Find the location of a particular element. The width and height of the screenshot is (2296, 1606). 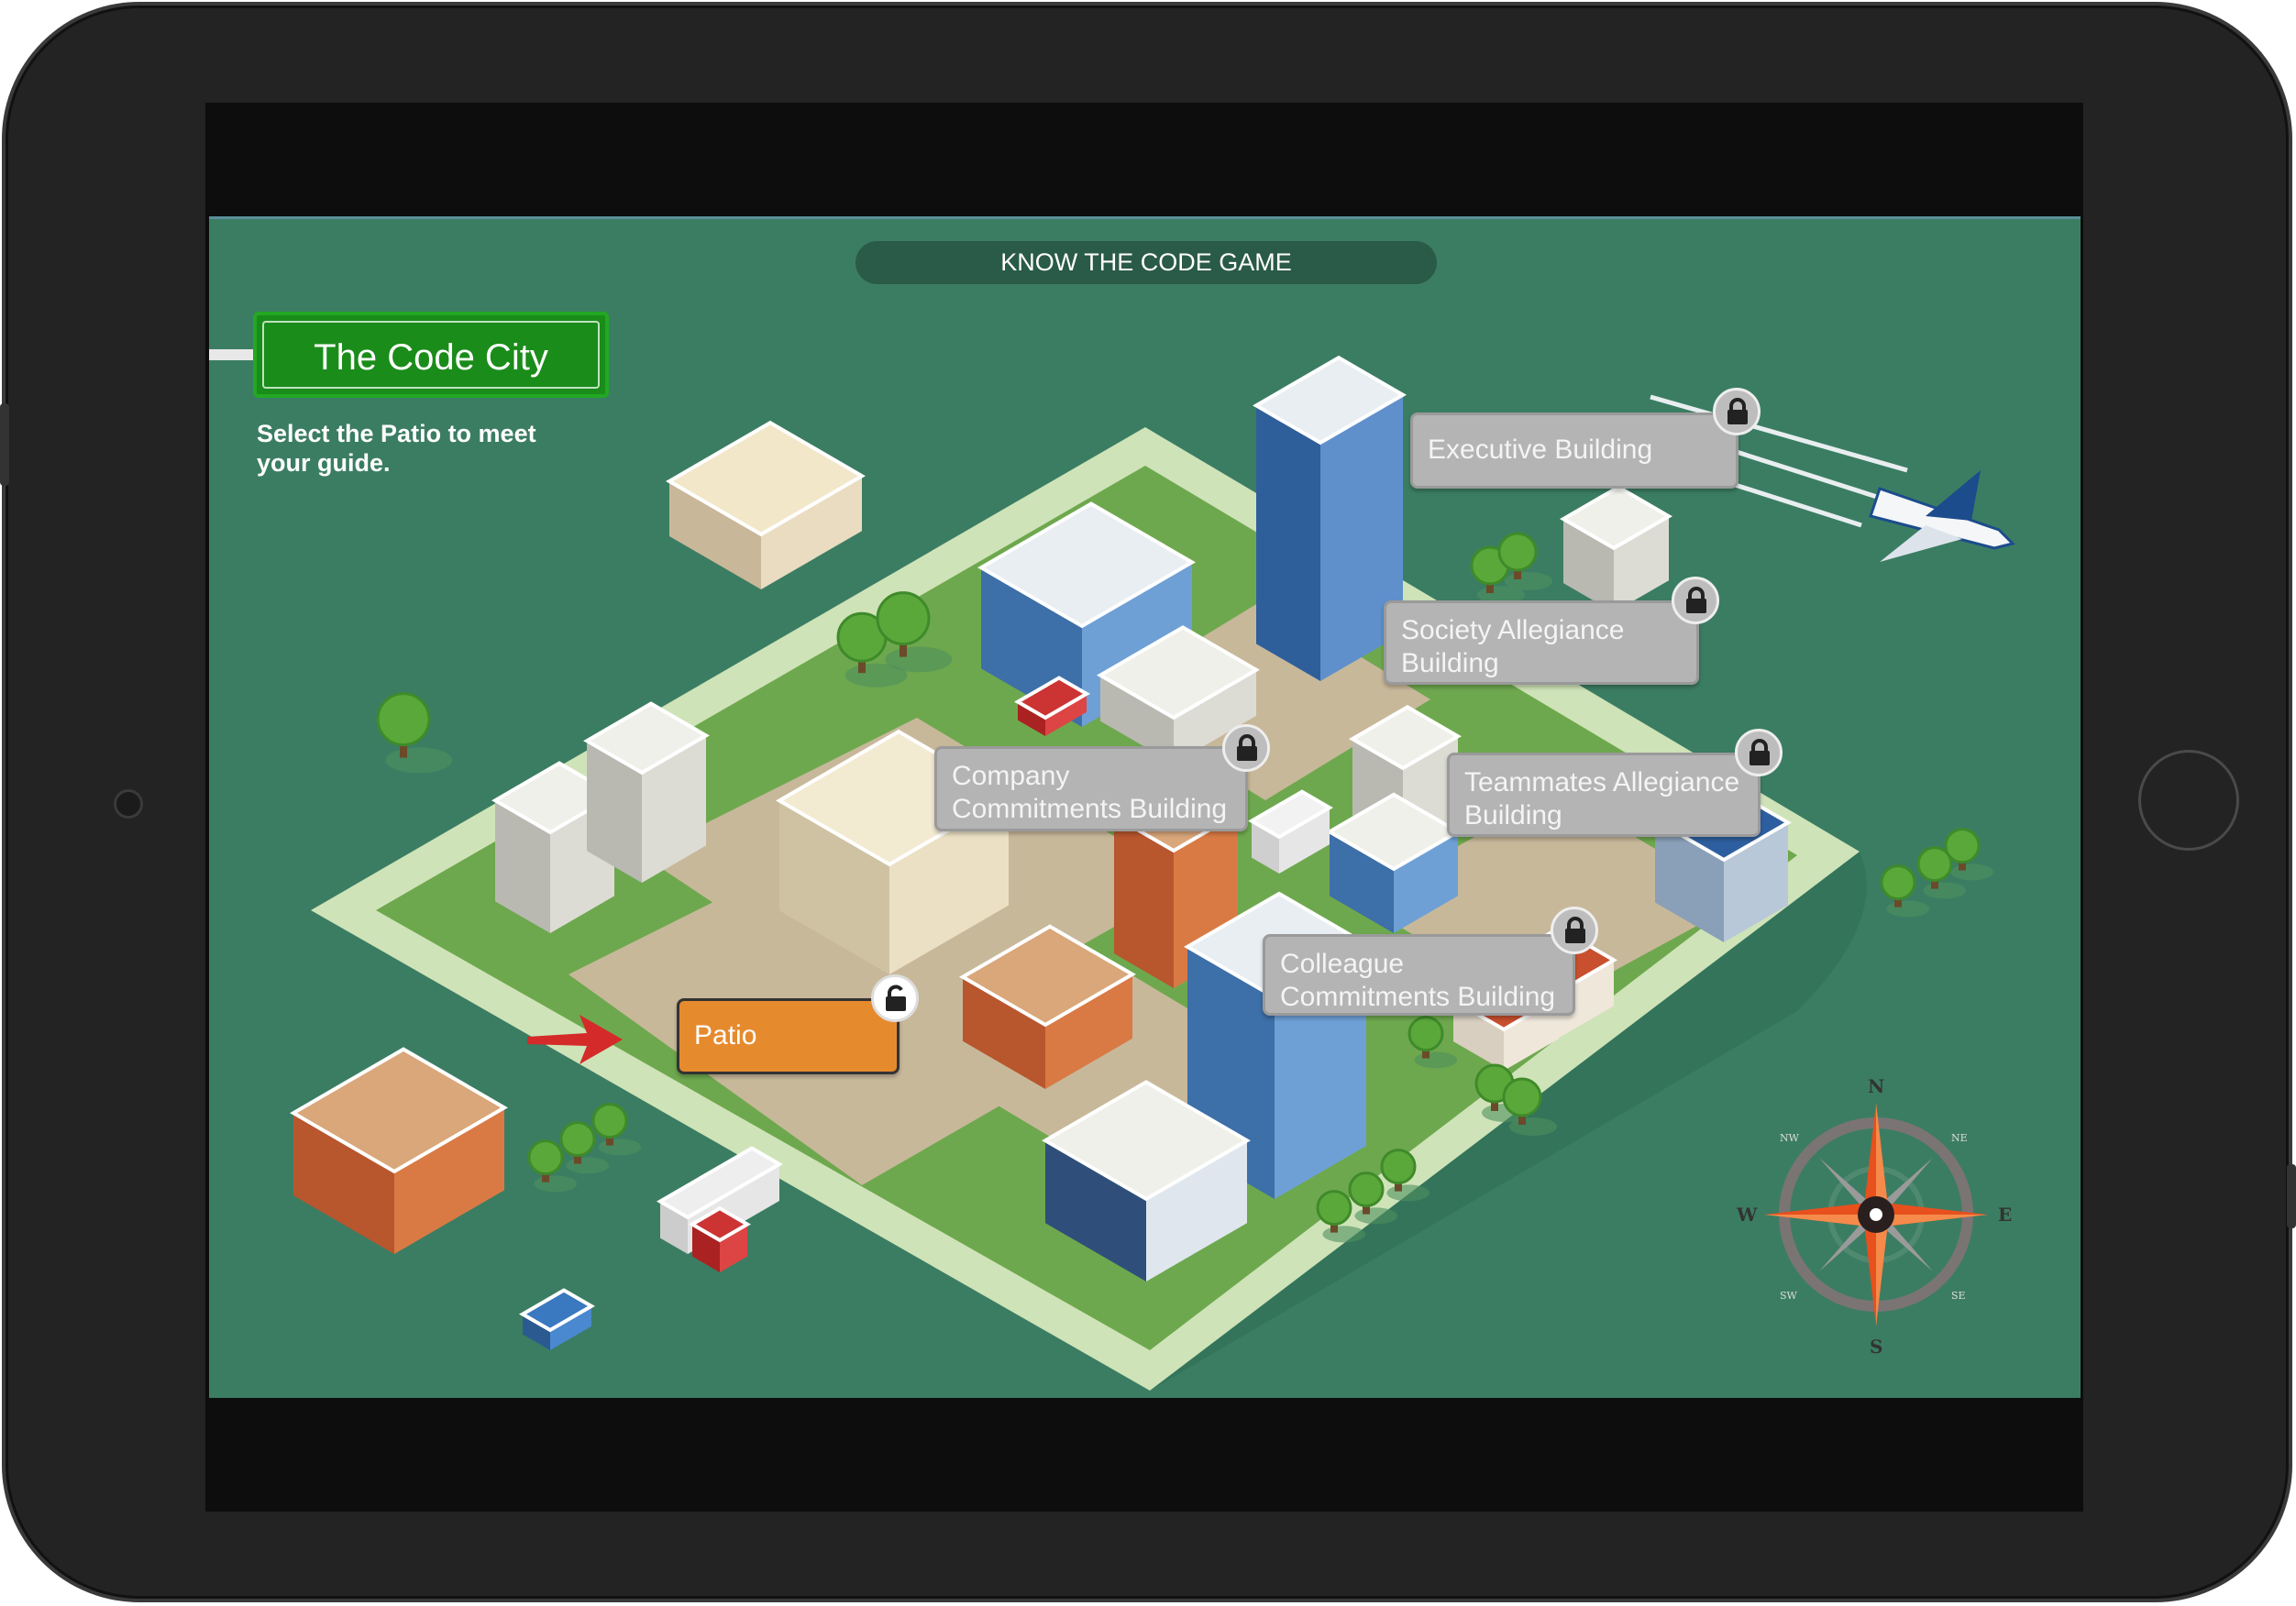

location-label: Patio is located at coordinates (725, 1035).